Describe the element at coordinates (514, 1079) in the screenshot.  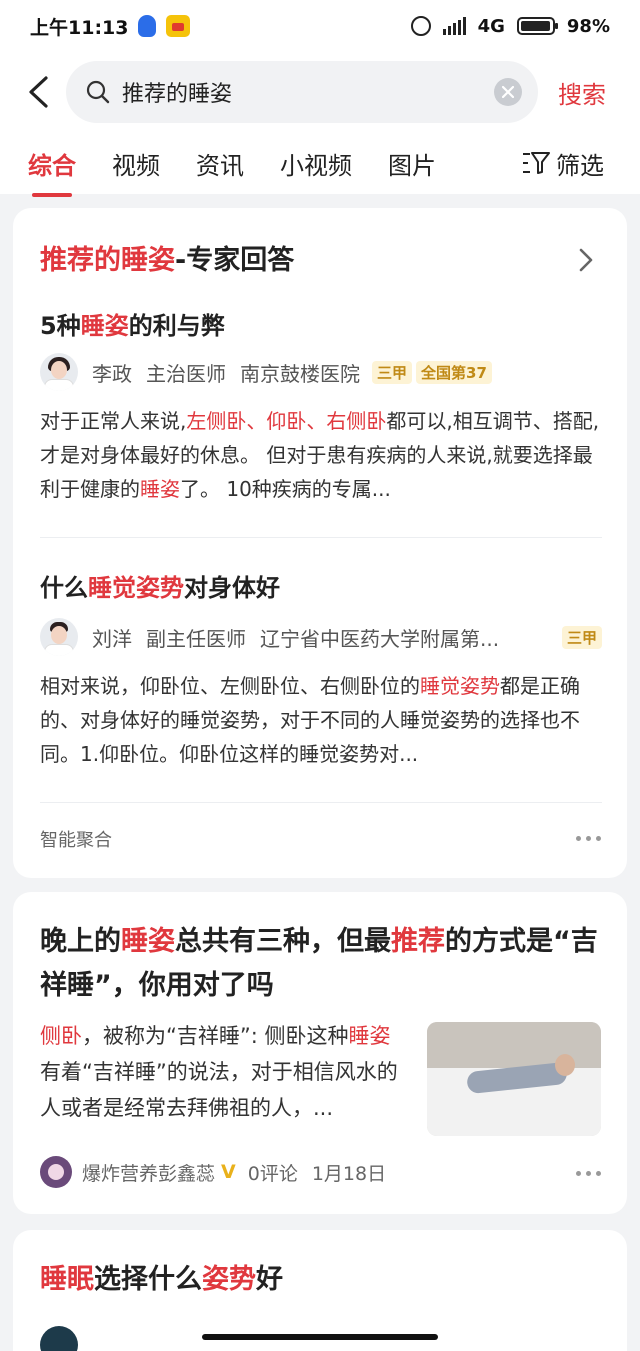
I see `article-thumbnail` at that location.